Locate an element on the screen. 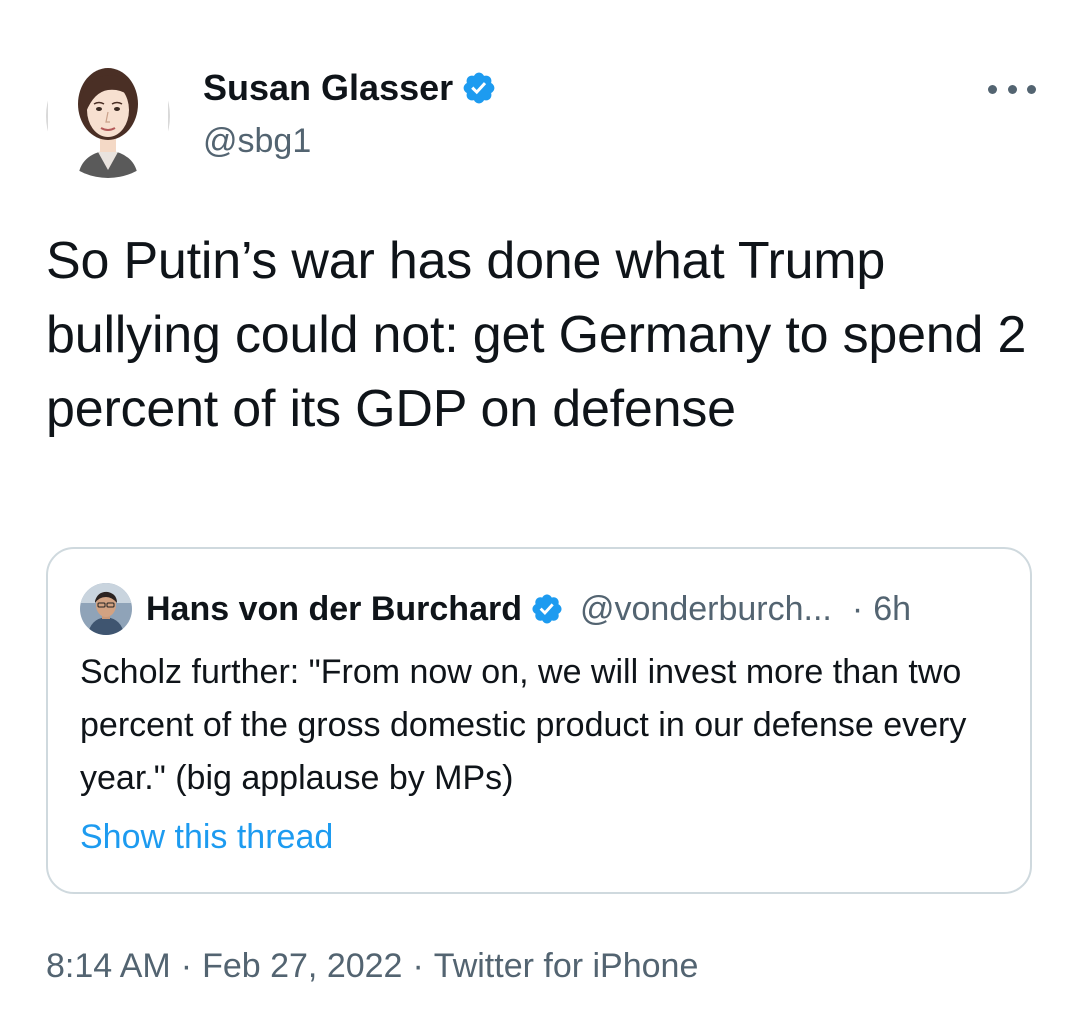 The image size is (1079, 1027). quoted-author-name: Hans von der Burchard is located at coordinates (334, 609).